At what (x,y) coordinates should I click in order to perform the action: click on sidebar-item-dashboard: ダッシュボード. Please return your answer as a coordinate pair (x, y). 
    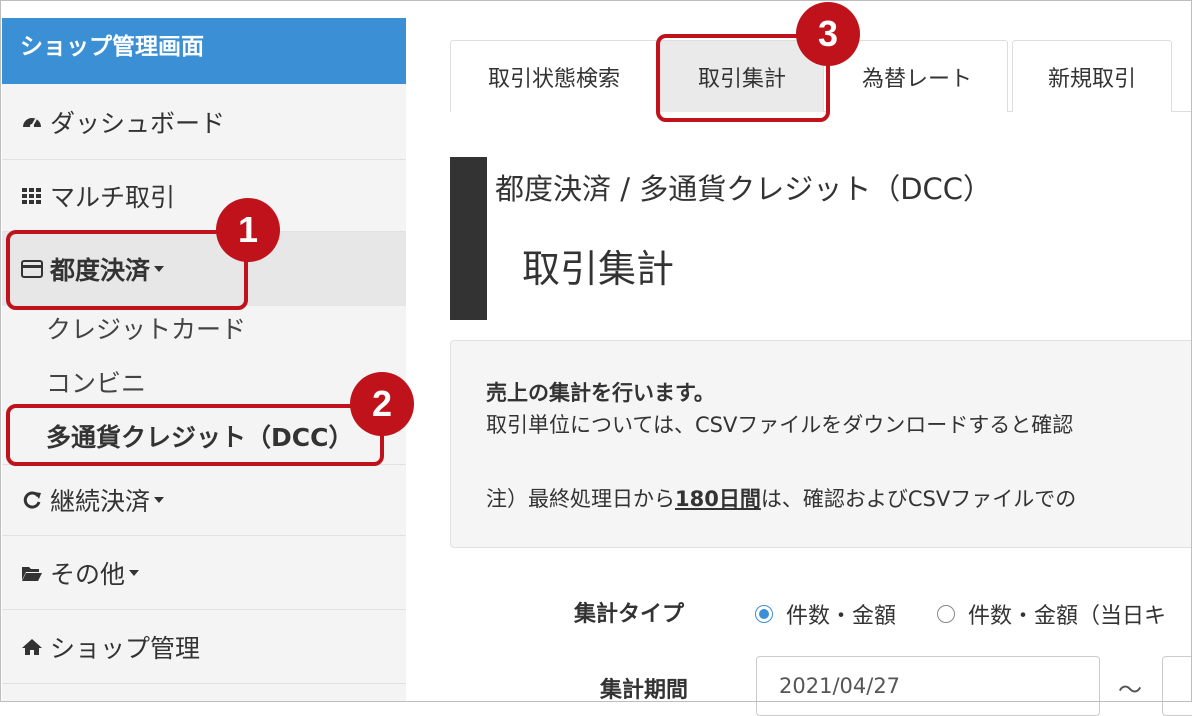
    Looking at the image, I should click on (204, 122).